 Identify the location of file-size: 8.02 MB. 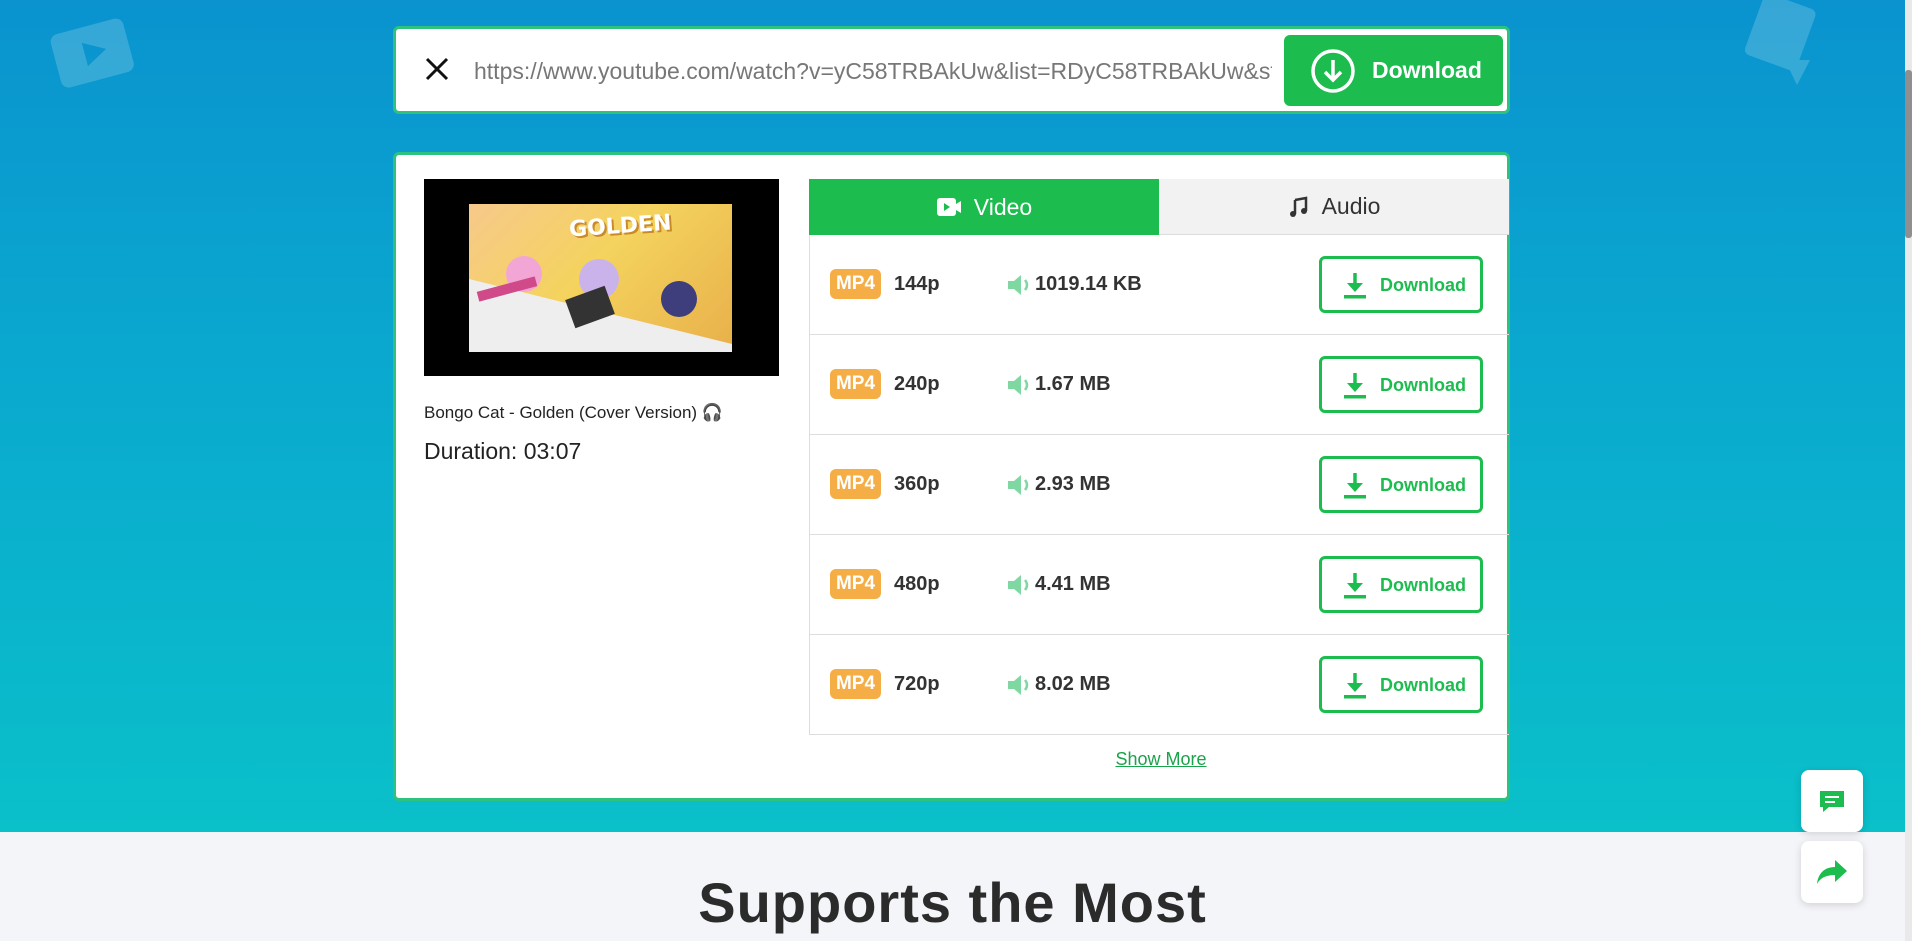
(1073, 684).